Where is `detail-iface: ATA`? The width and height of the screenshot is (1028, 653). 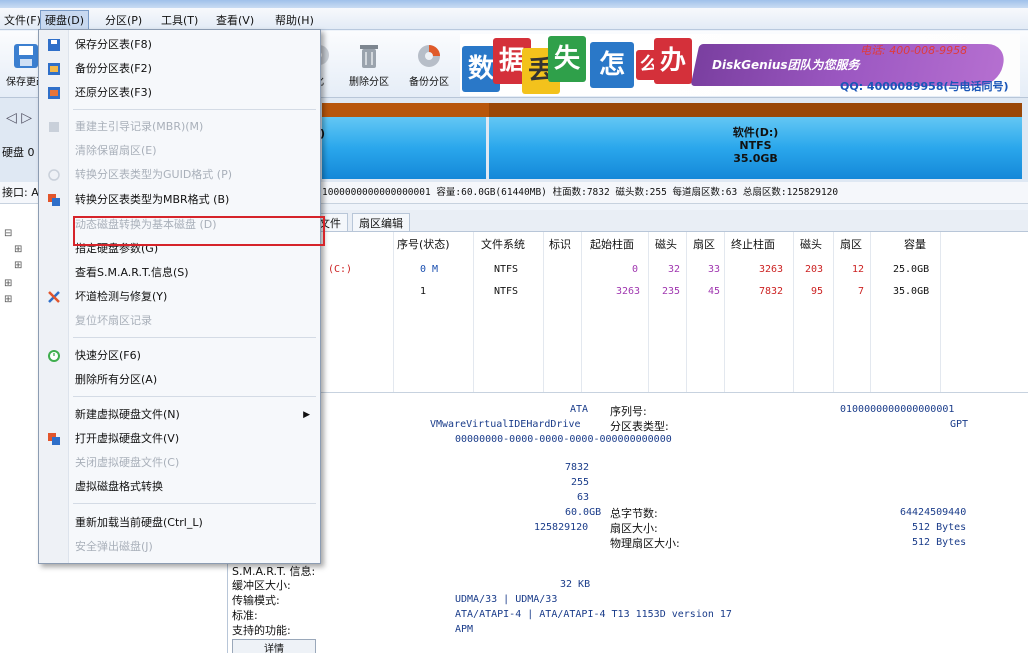
detail-iface: ATA is located at coordinates (579, 409).